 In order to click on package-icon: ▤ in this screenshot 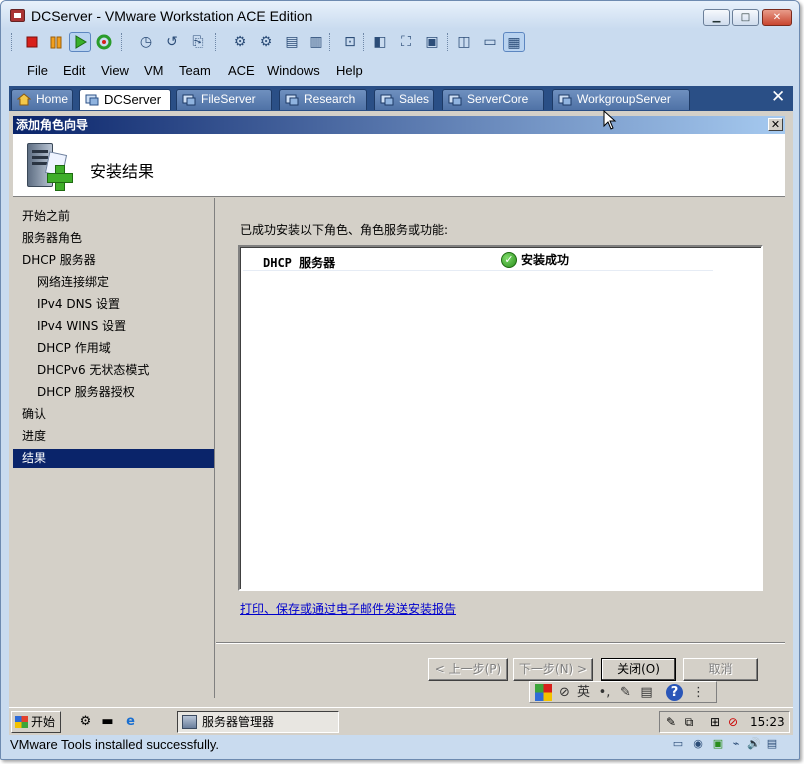, I will do `click(292, 42)`.